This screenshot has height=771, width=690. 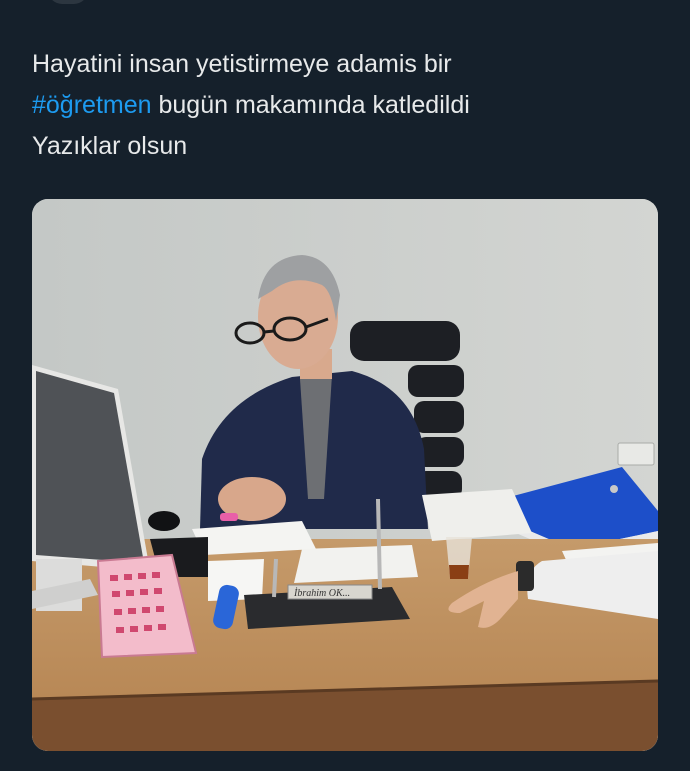 What do you see at coordinates (636, 454) in the screenshot?
I see `wall-outlet` at bounding box center [636, 454].